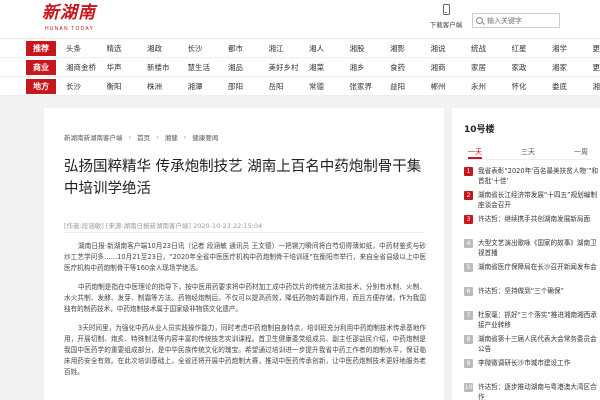  What do you see at coordinates (532, 274) in the screenshot?
I see `list-item: 5 湖南省医疗保障局在长沙召开新闻发布会` at bounding box center [532, 274].